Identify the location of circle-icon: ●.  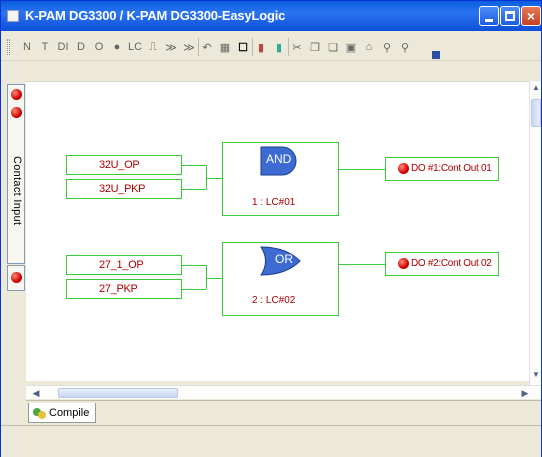
(117, 47).